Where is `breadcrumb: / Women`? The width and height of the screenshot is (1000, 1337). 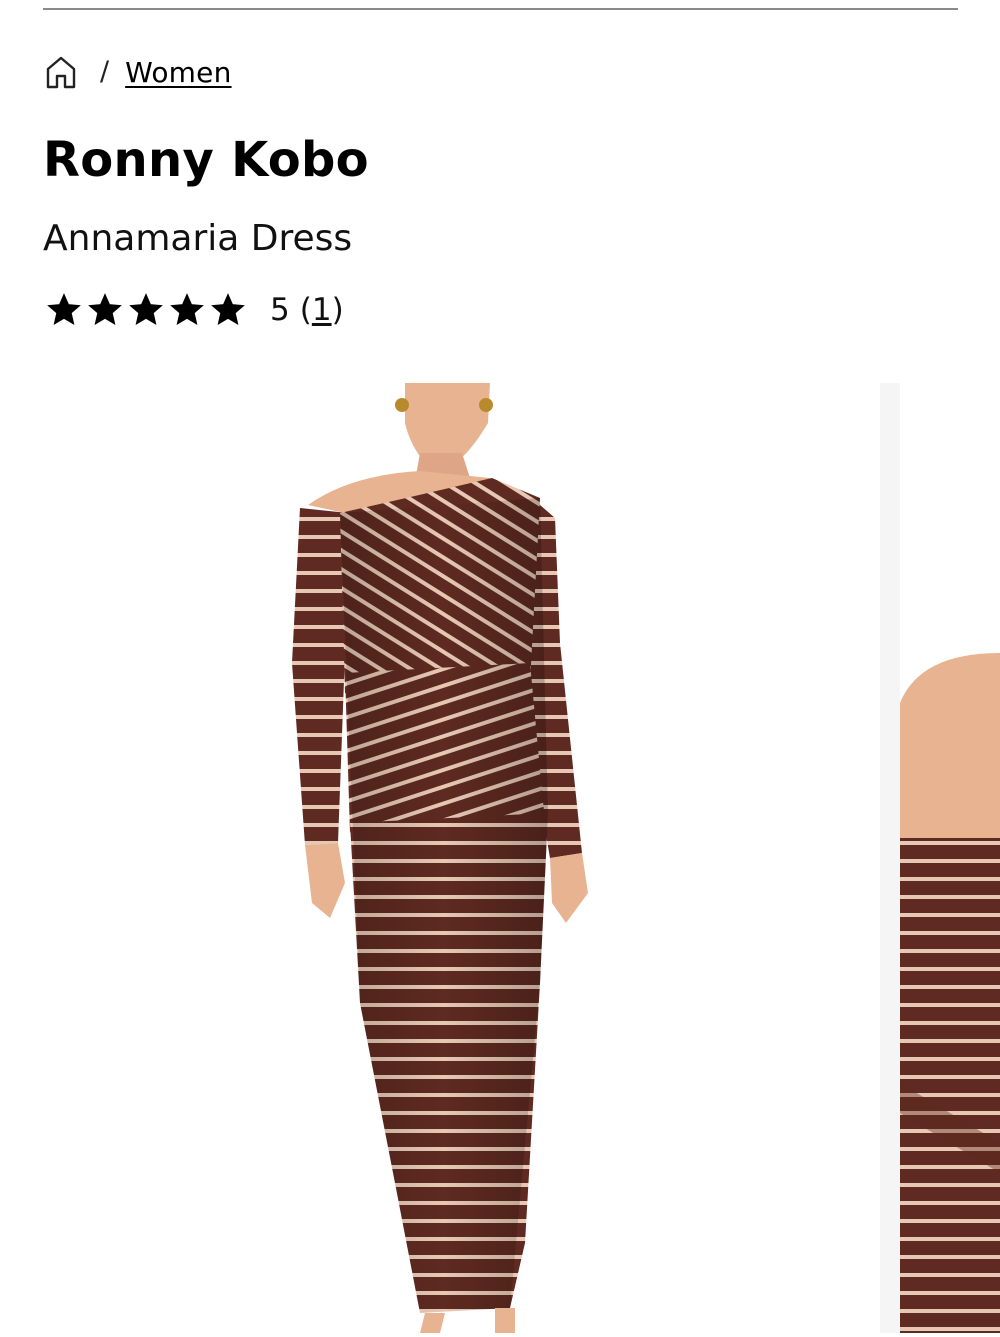
breadcrumb: / Women is located at coordinates (138, 72).